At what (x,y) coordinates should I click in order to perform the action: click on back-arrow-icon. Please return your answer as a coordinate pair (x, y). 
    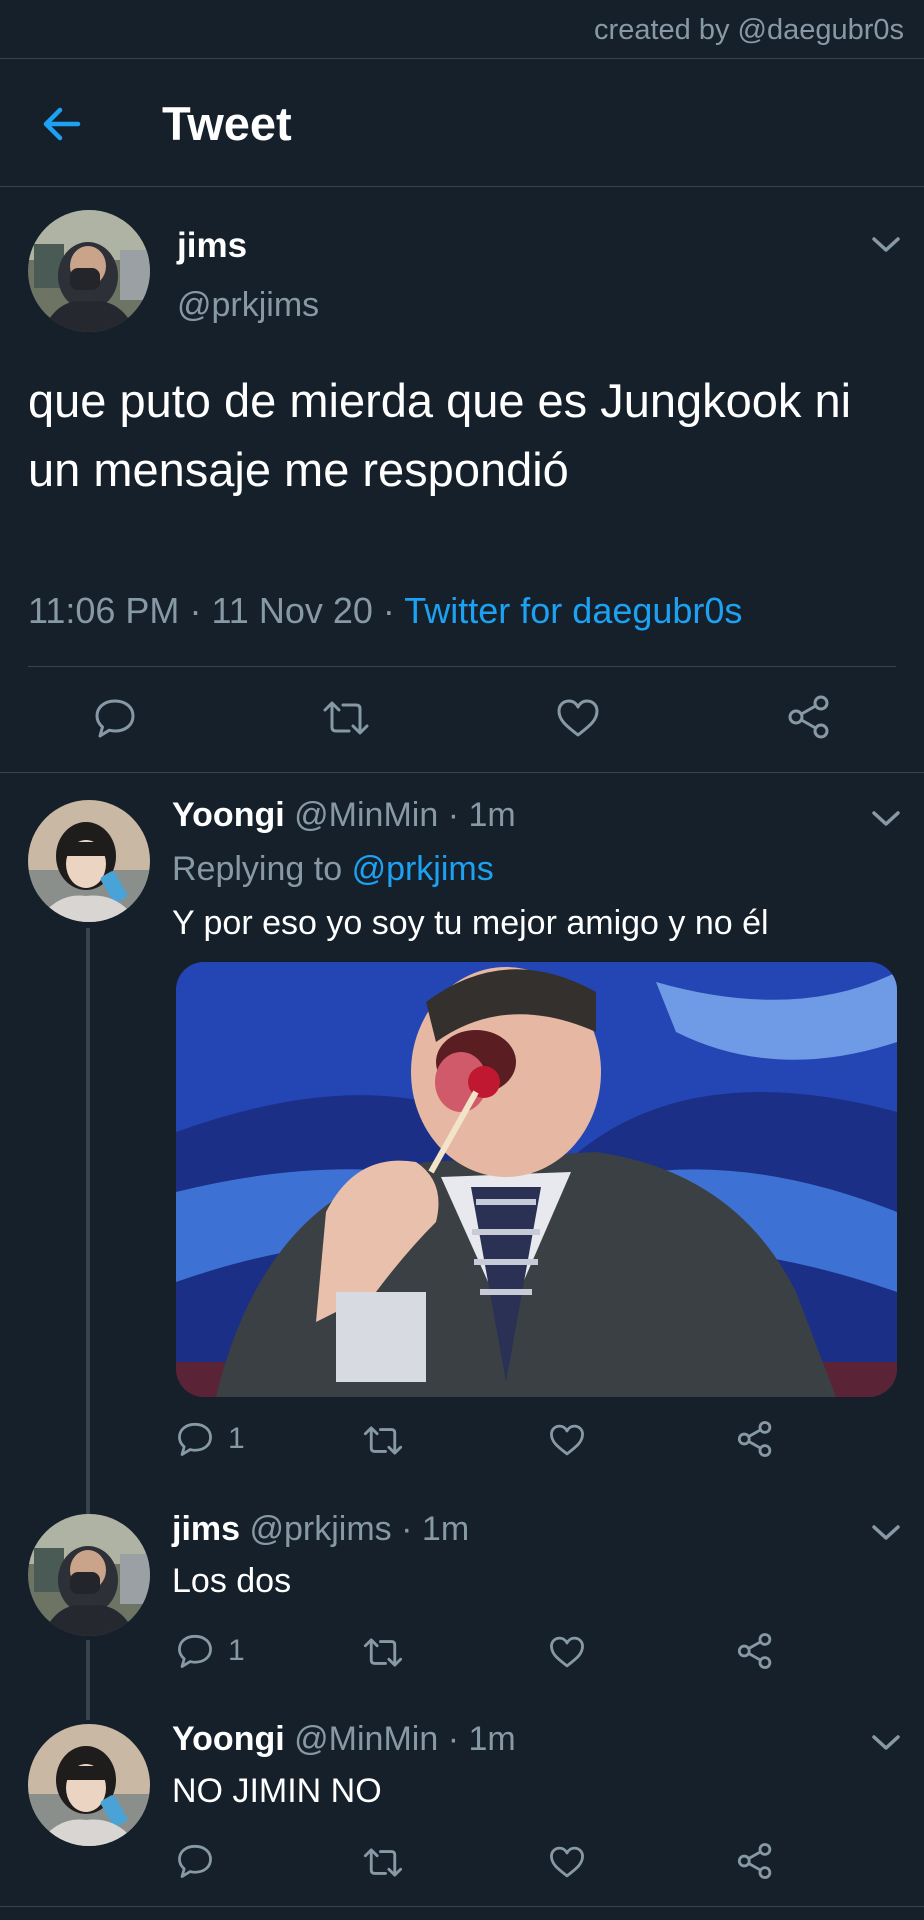
    Looking at the image, I should click on (62, 124).